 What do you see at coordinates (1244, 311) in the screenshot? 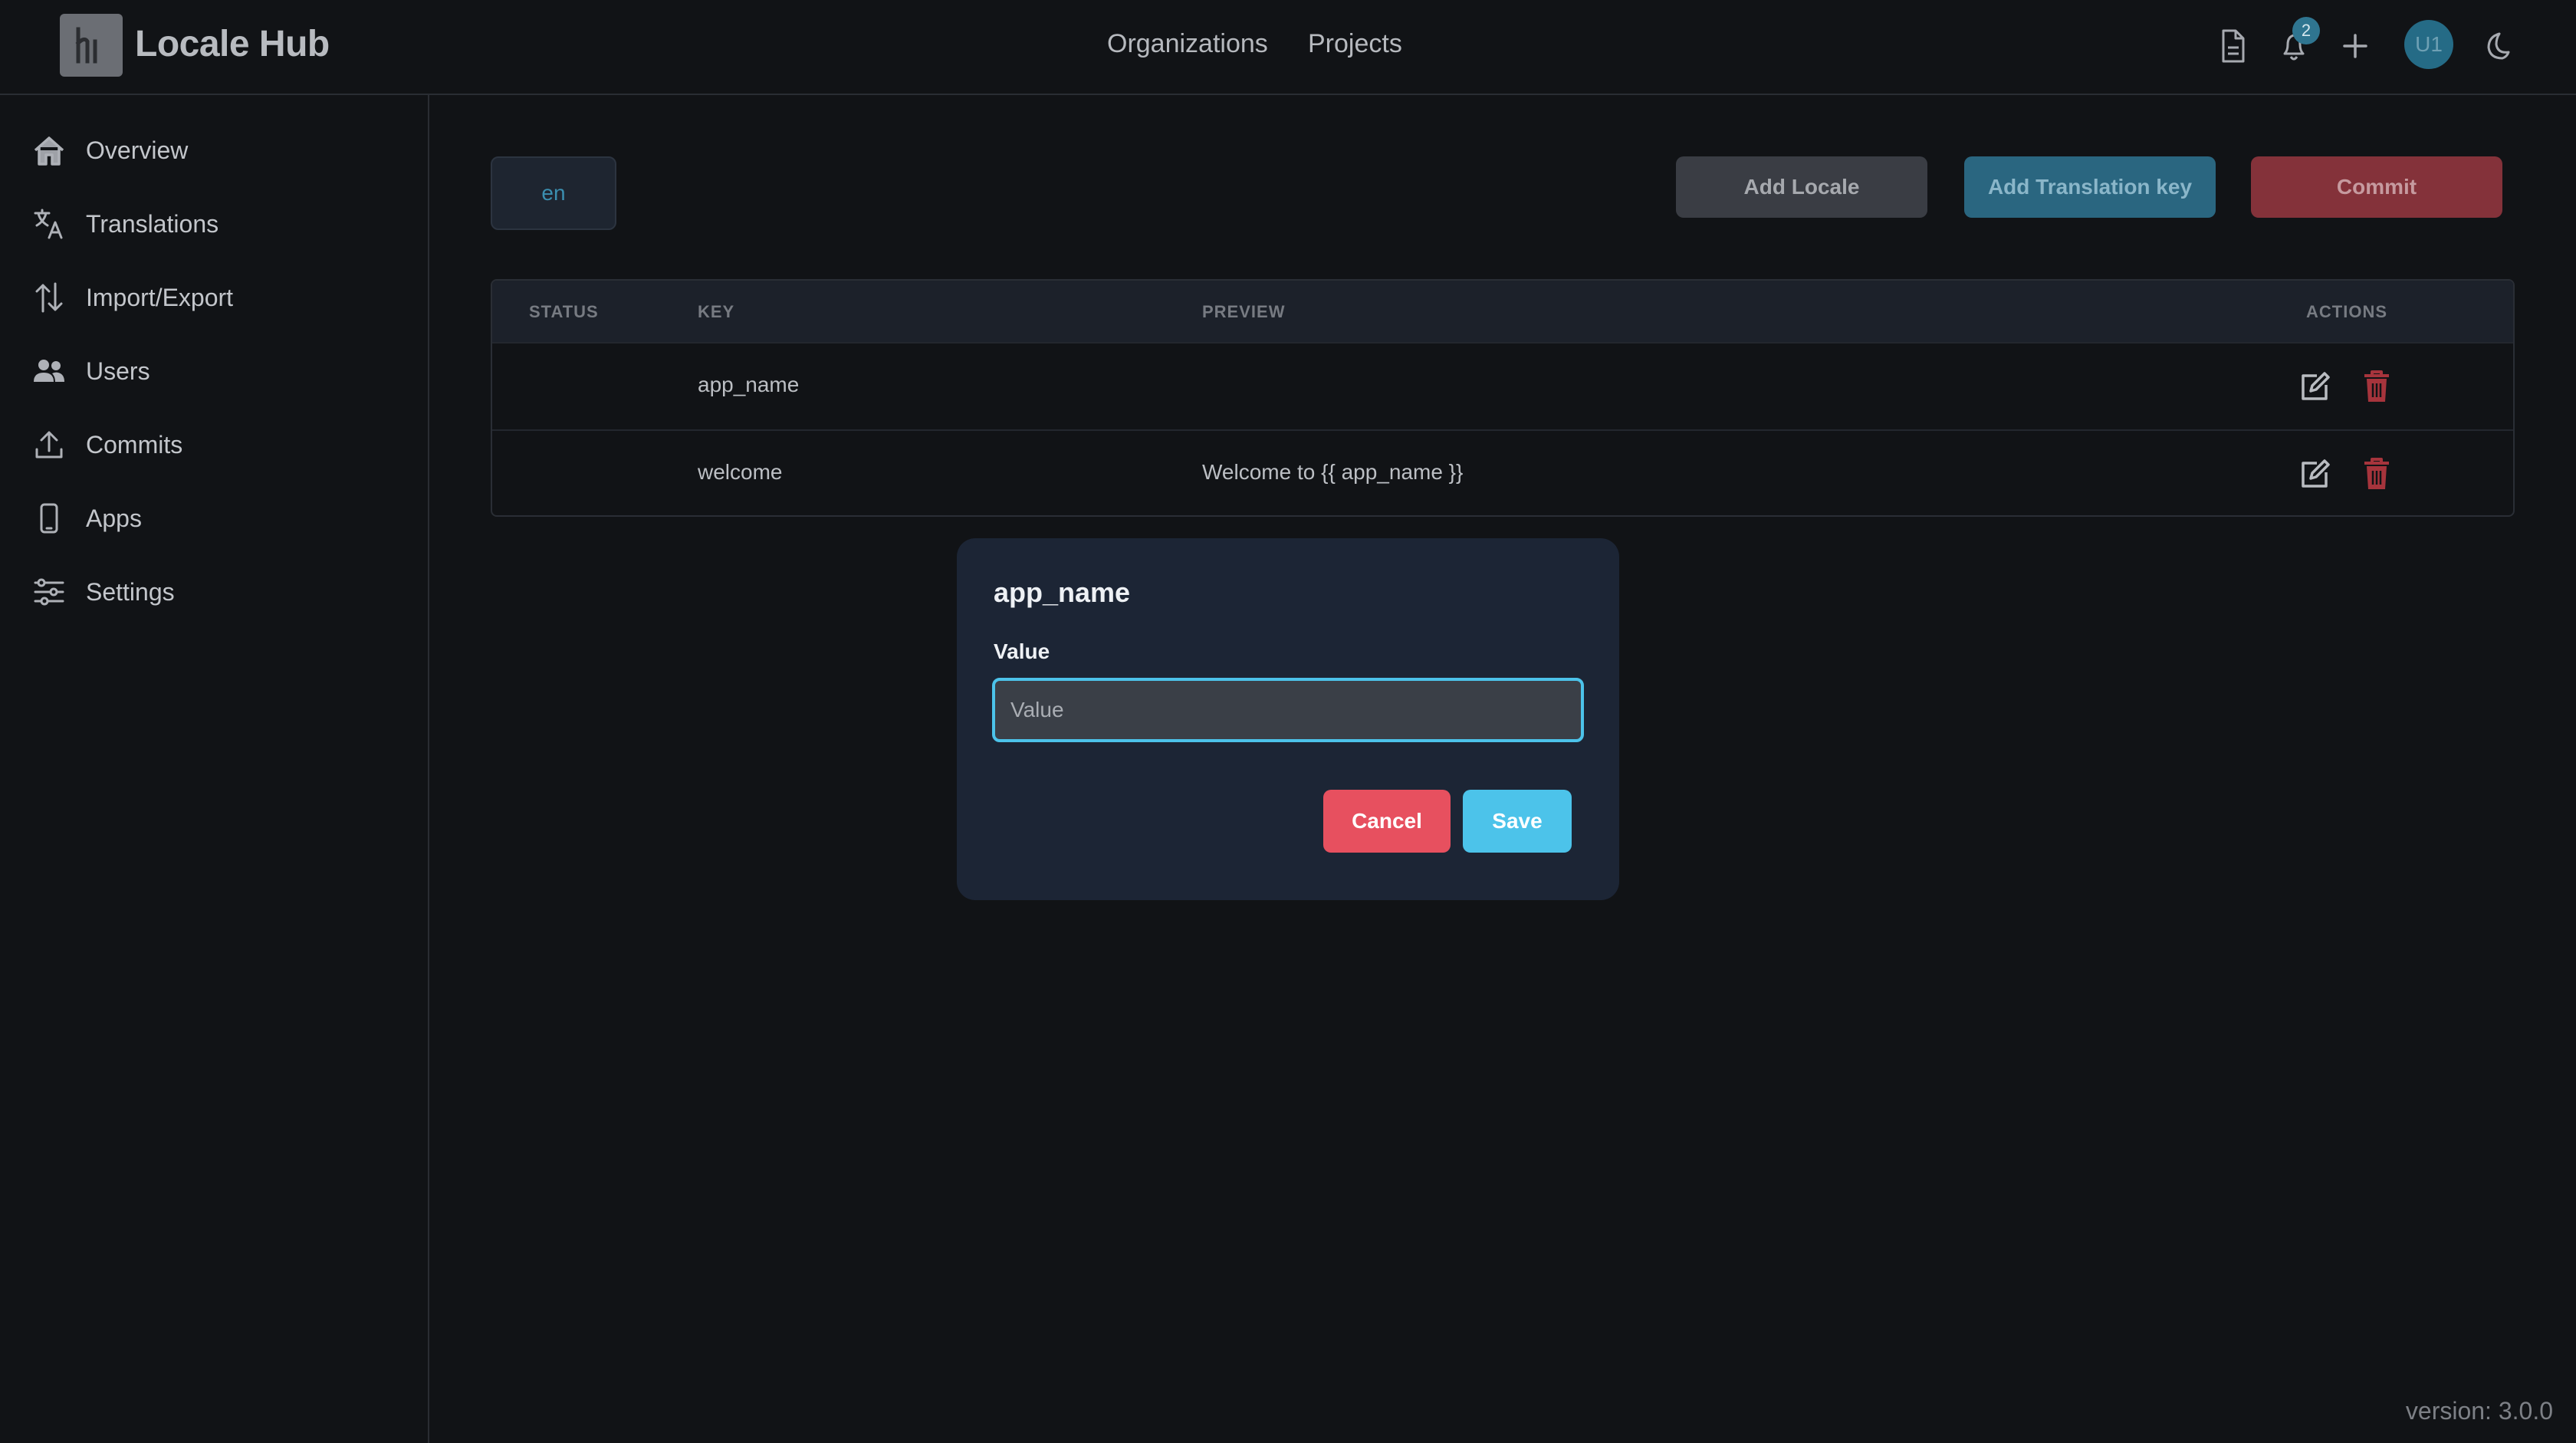
I see `column-header-preview: PREVIEW` at bounding box center [1244, 311].